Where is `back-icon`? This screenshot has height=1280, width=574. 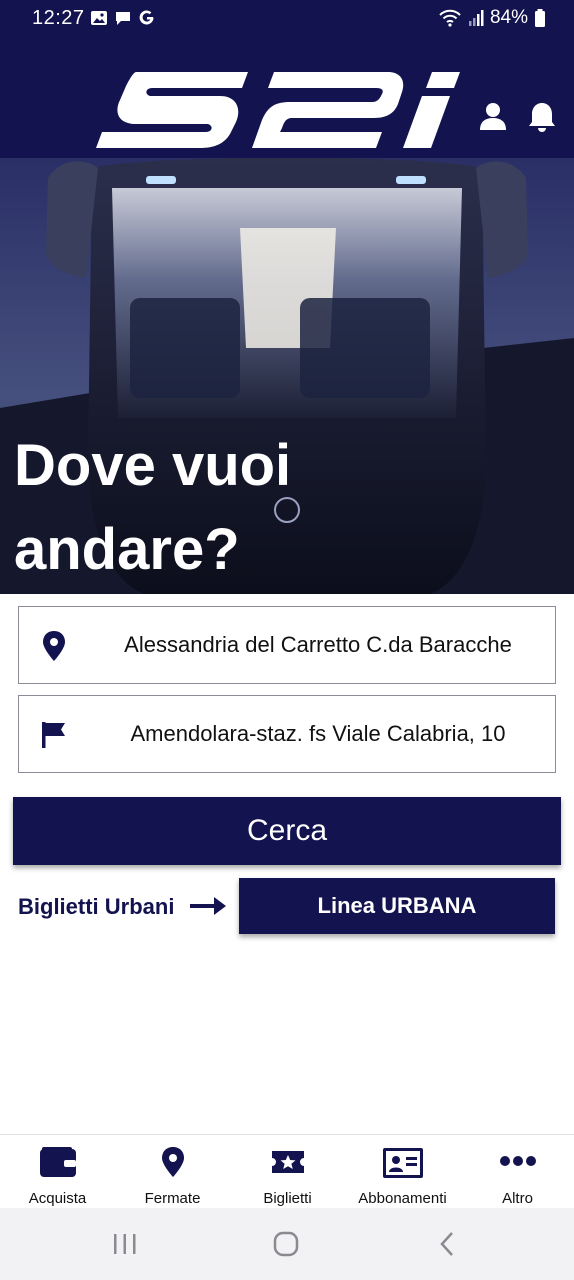
back-icon is located at coordinates (447, 1244).